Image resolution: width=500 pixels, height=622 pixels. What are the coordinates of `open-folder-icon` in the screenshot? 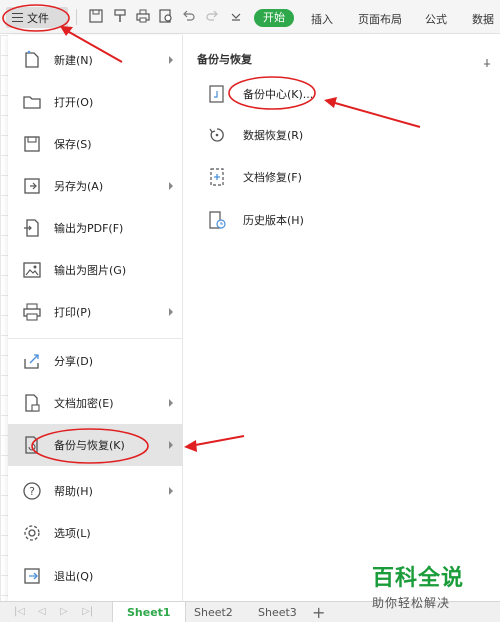 It's located at (32, 102).